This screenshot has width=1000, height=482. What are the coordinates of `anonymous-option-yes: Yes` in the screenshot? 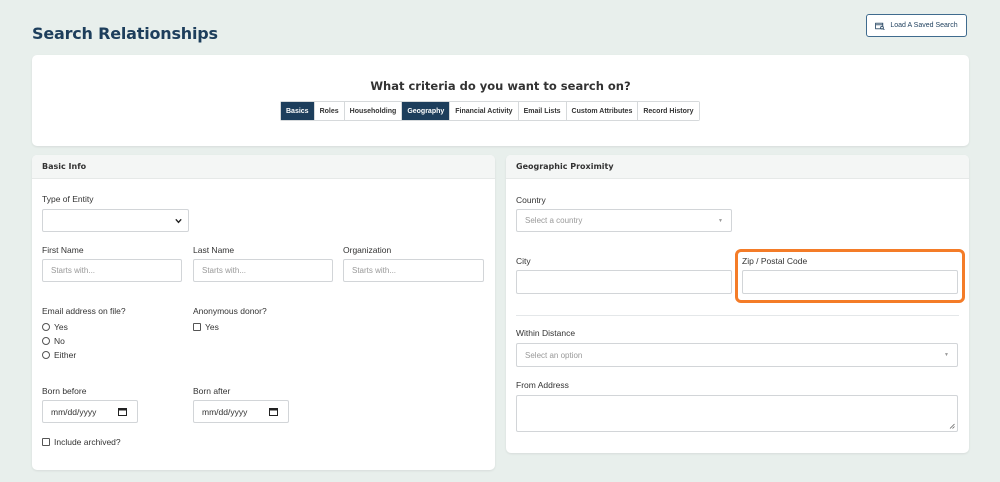 It's located at (206, 327).